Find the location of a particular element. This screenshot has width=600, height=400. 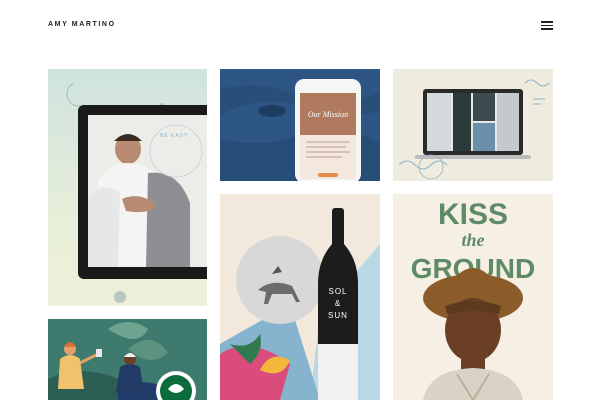

headline-the: the is located at coordinates (472, 240).